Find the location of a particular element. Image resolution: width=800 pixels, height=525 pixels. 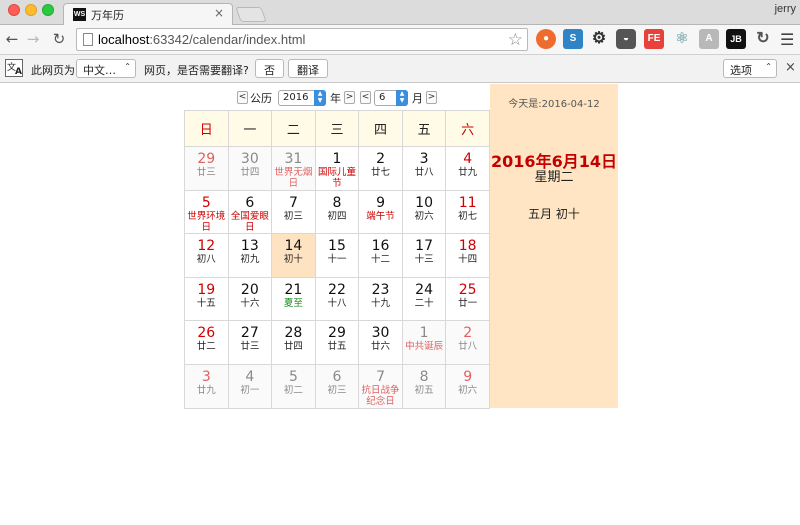

day-number: 4 is located at coordinates (250, 376).